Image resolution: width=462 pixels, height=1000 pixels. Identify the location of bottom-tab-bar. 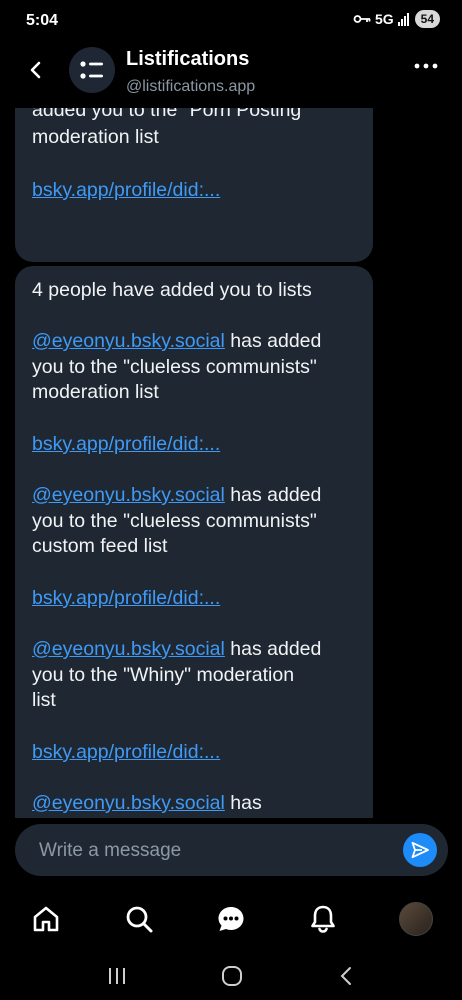
(231, 919).